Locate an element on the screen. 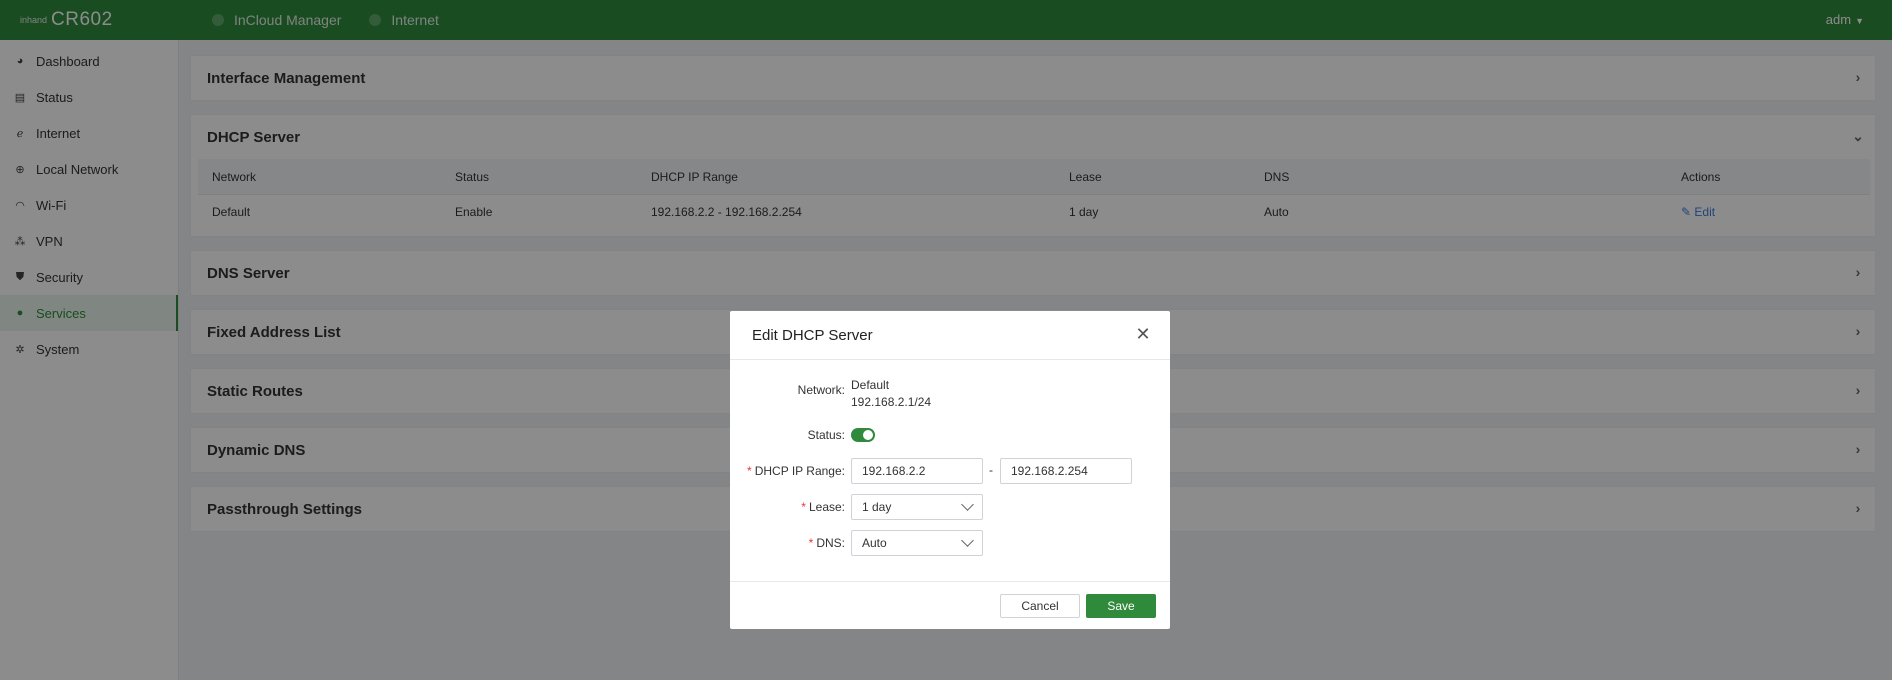 The image size is (1892, 680). network-name: Default is located at coordinates (870, 385).